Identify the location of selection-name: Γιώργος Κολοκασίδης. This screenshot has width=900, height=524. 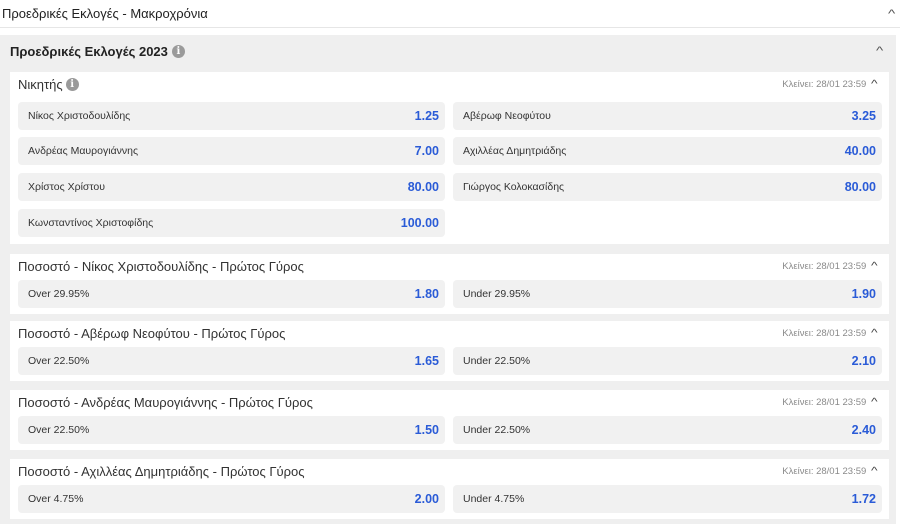
(514, 187).